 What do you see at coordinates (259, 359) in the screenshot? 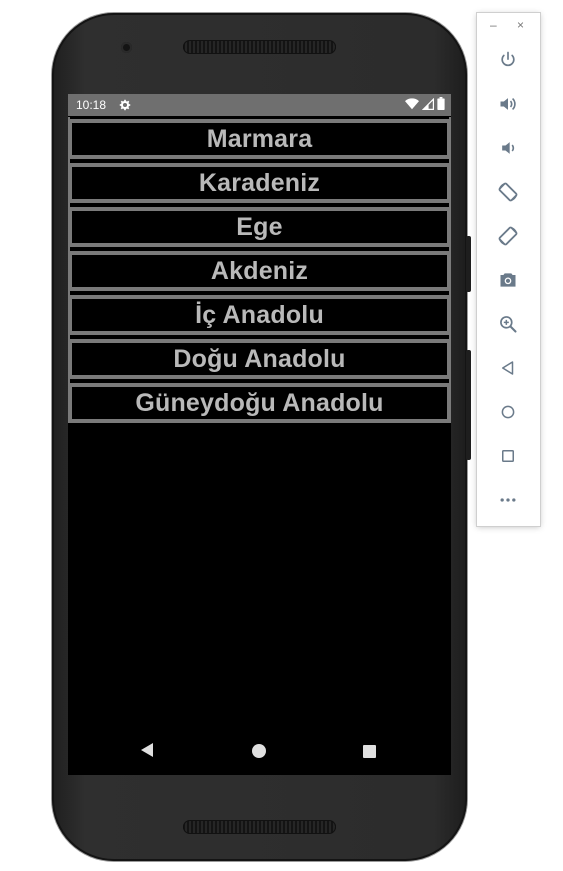
I see `region-button-dogu-anadolu: Doğu Anadolu` at bounding box center [259, 359].